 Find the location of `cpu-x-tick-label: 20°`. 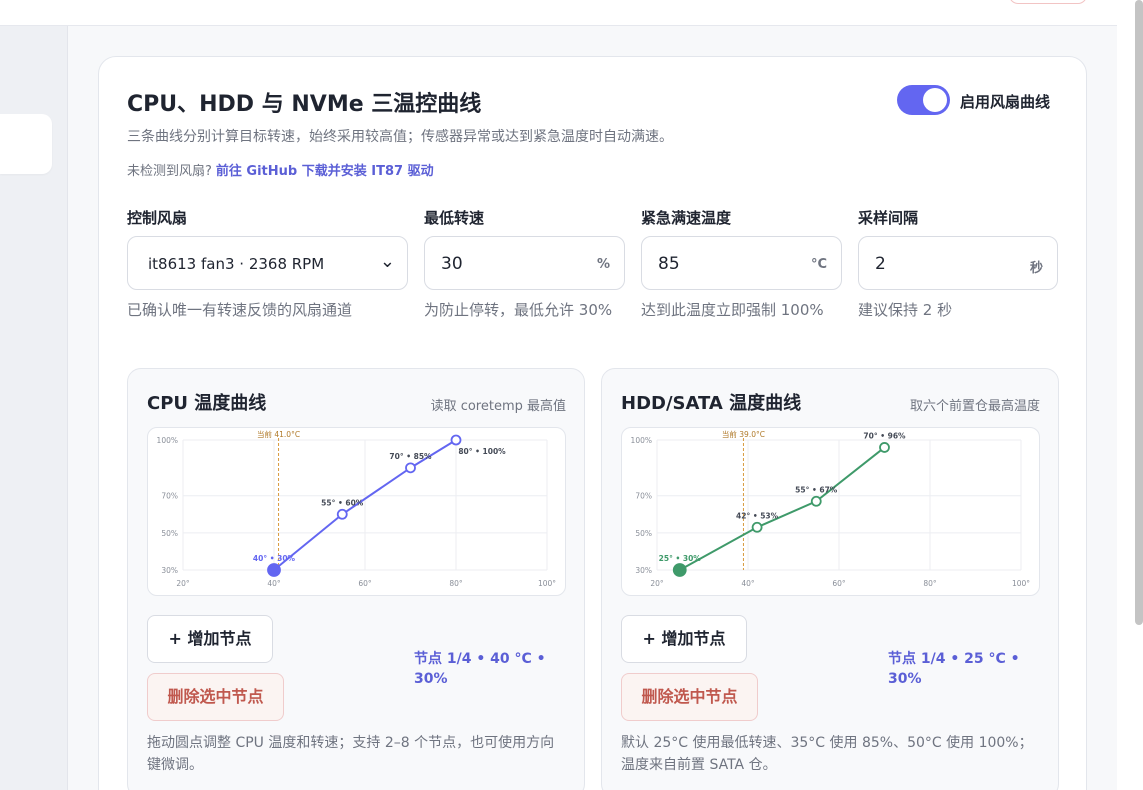

cpu-x-tick-label: 20° is located at coordinates (183, 583).